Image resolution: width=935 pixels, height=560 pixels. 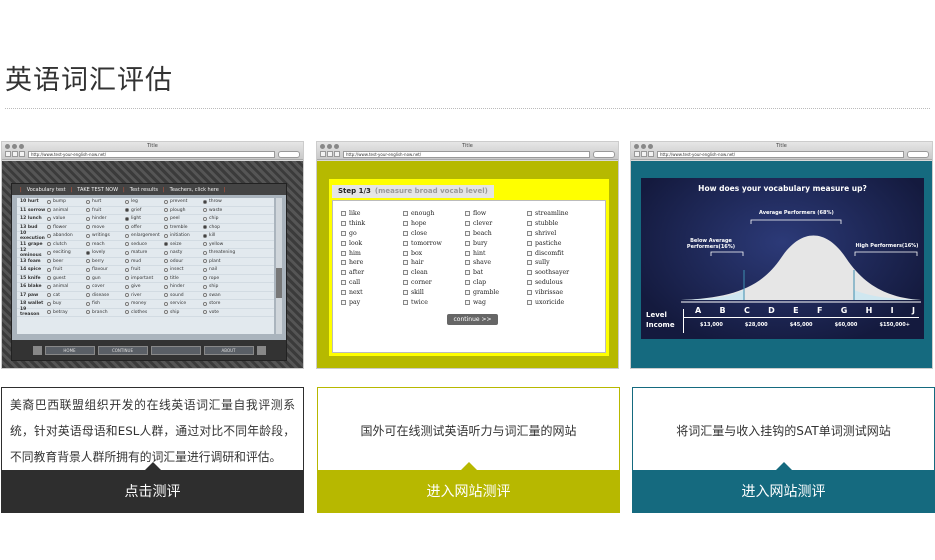 What do you see at coordinates (353, 233) in the screenshot?
I see `word-label: go` at bounding box center [353, 233].